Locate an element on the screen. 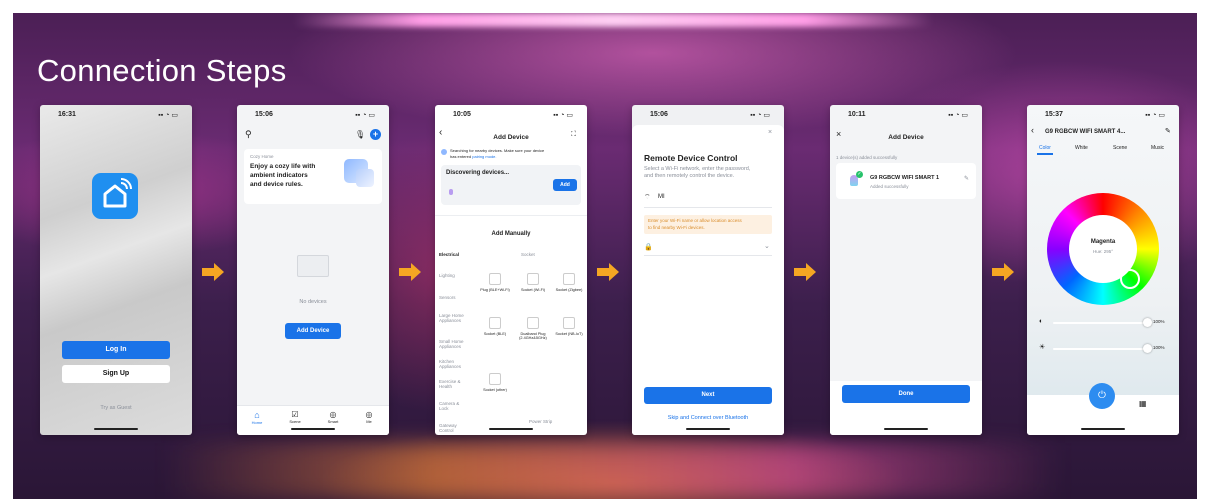  tab-scene: ☑ Scene is located at coordinates (295, 417).